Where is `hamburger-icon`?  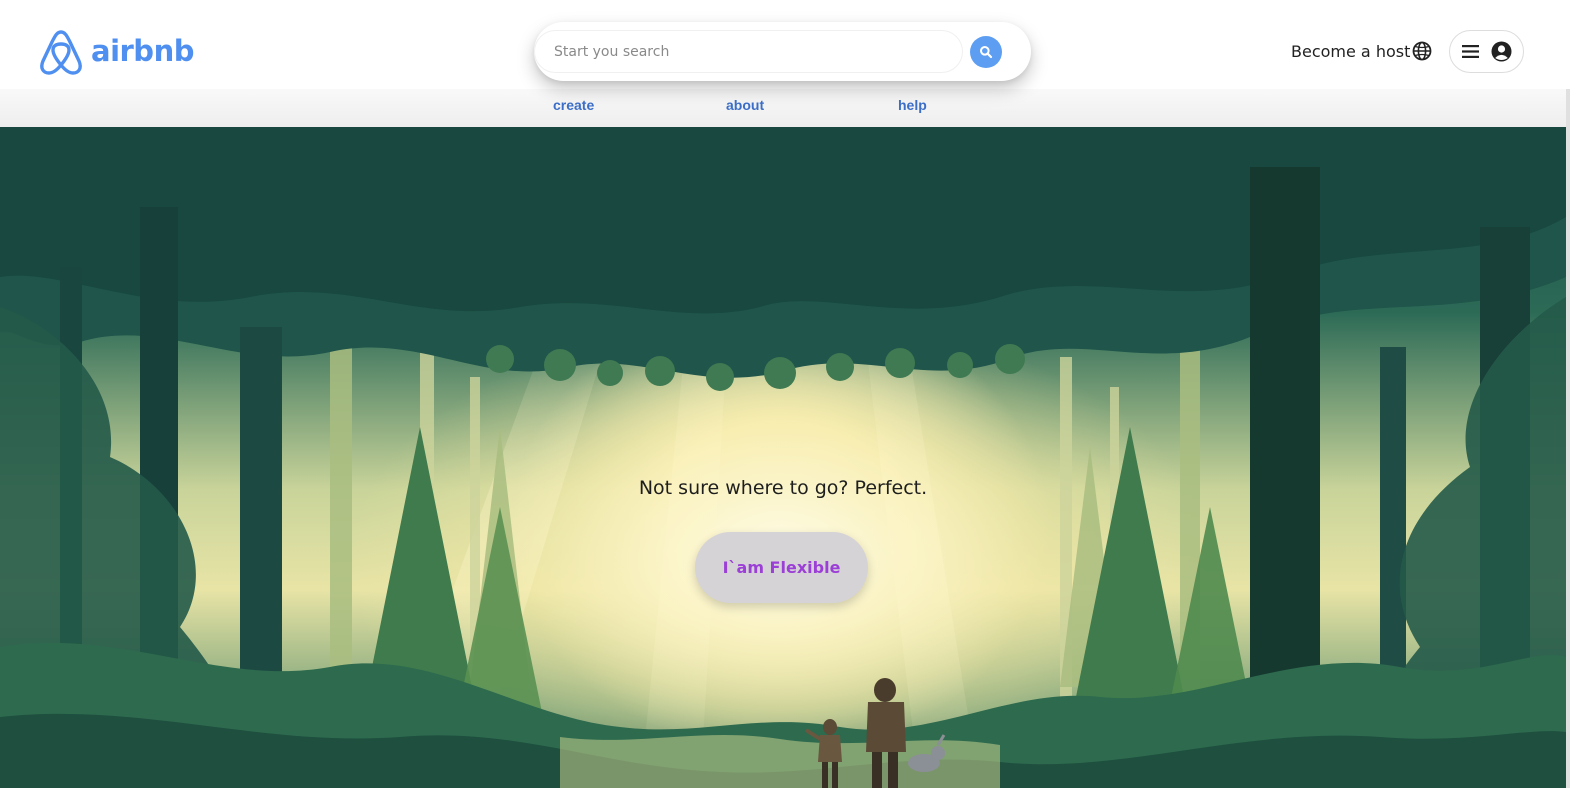
hamburger-icon is located at coordinates (1470, 51).